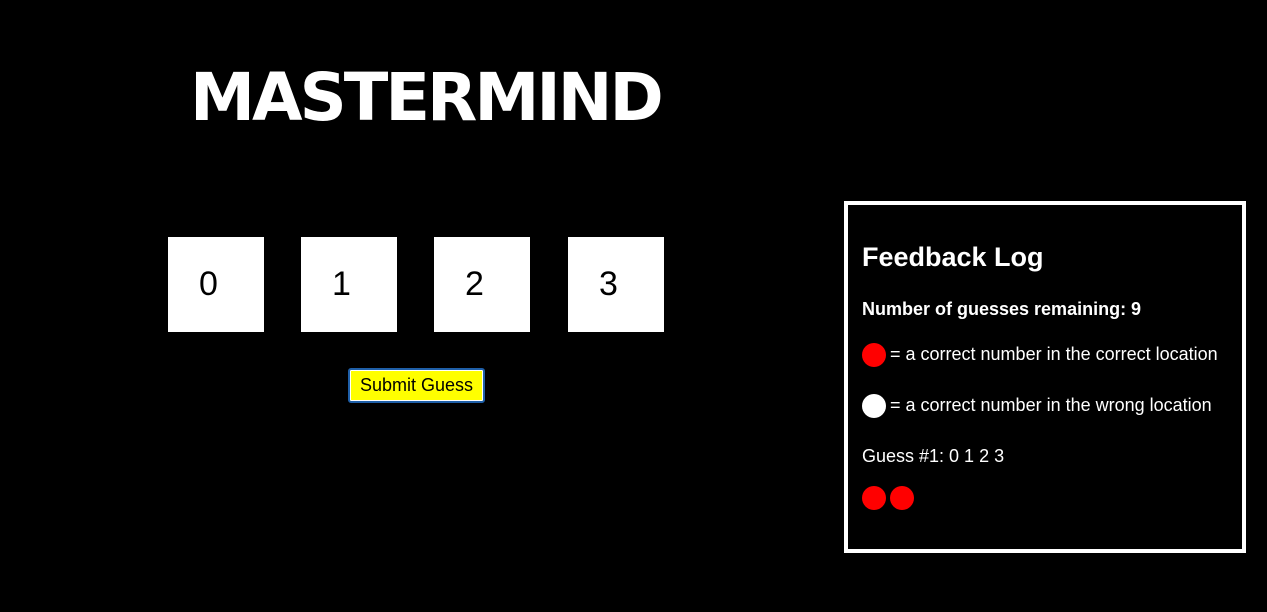 The image size is (1267, 612). Describe the element at coordinates (953, 257) in the screenshot. I see `feedback-log-title: Feedback Log` at that location.